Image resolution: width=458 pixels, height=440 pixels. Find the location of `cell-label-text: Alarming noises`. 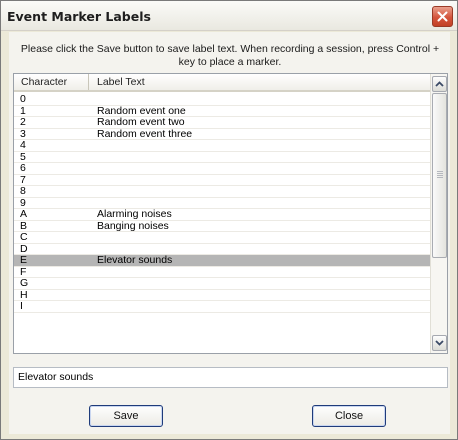

cell-label-text: Alarming noises is located at coordinates (134, 214).